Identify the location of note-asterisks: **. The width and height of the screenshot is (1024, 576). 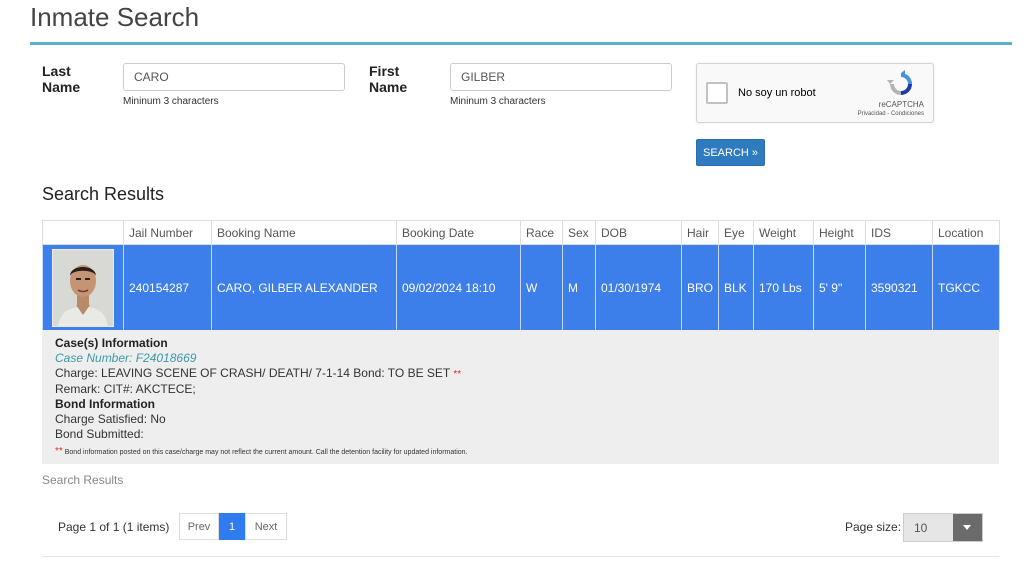
(59, 451).